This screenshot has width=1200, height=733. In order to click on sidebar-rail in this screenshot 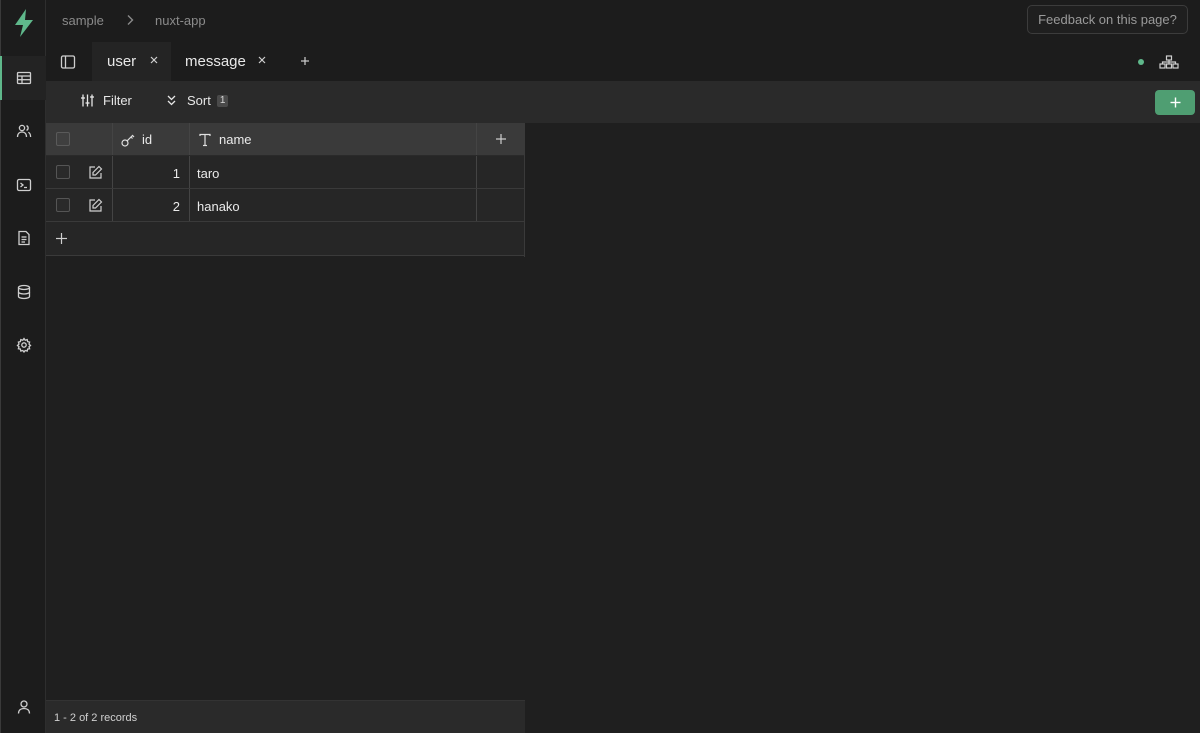, I will do `click(23, 366)`.